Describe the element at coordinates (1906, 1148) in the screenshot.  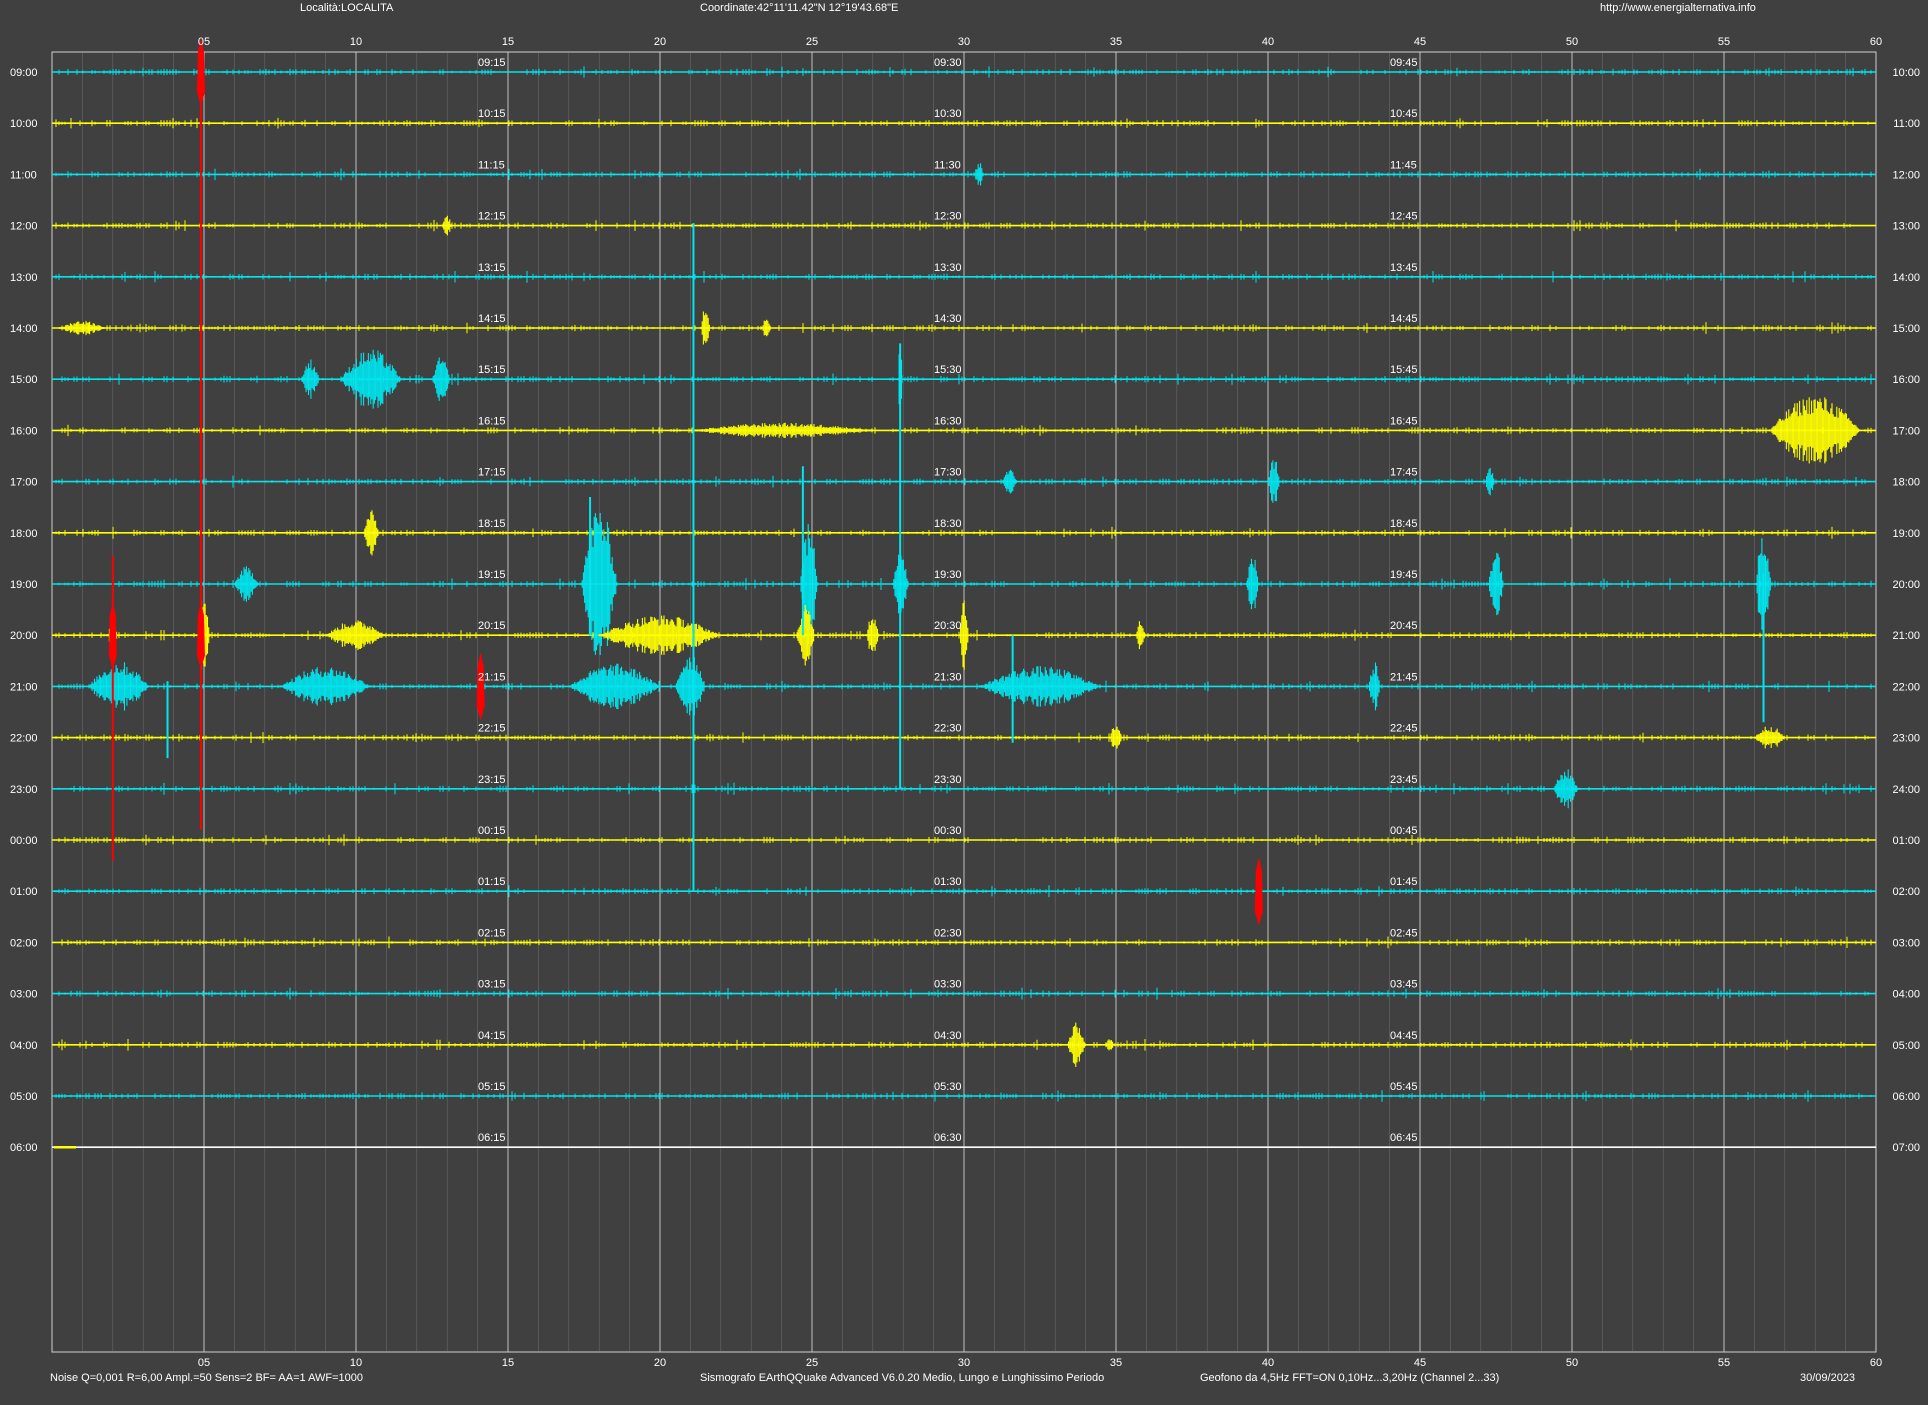
I see `row-time-label-right: 07:00` at that location.